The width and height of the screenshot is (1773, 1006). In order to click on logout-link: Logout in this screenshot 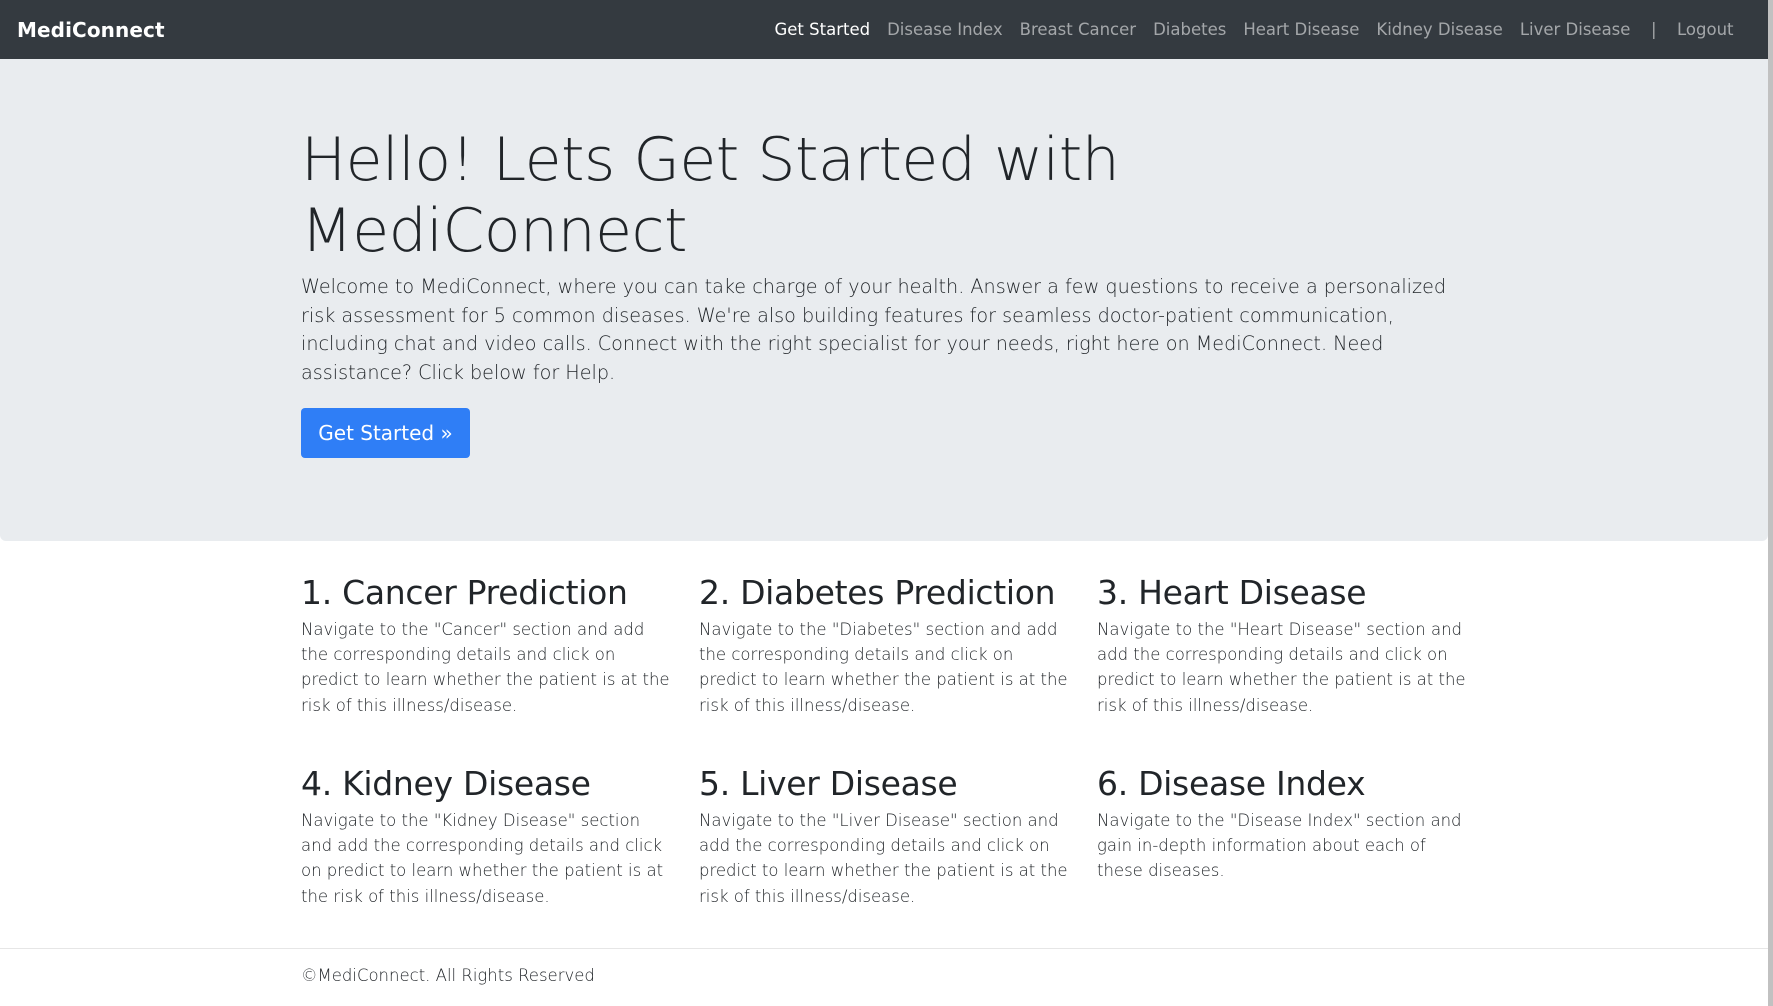, I will do `click(1706, 29)`.